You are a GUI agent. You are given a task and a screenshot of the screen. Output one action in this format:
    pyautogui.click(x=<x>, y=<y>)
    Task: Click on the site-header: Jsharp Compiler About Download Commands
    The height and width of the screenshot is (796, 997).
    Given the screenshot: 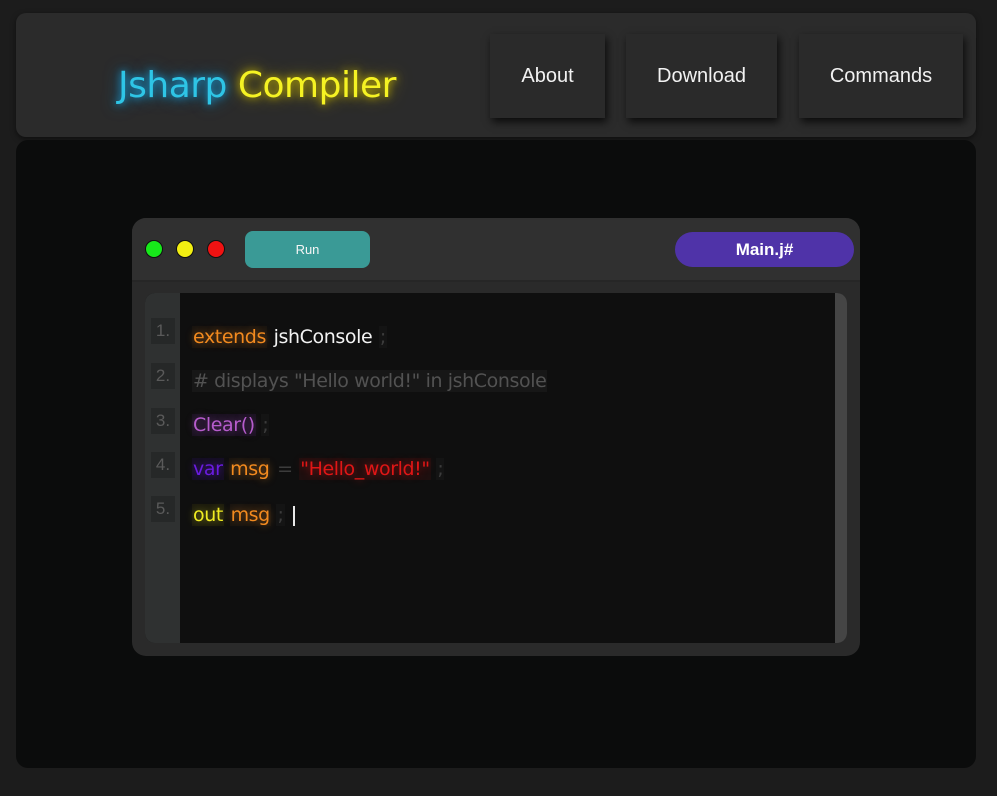 What is the action you would take?
    pyautogui.click(x=496, y=75)
    